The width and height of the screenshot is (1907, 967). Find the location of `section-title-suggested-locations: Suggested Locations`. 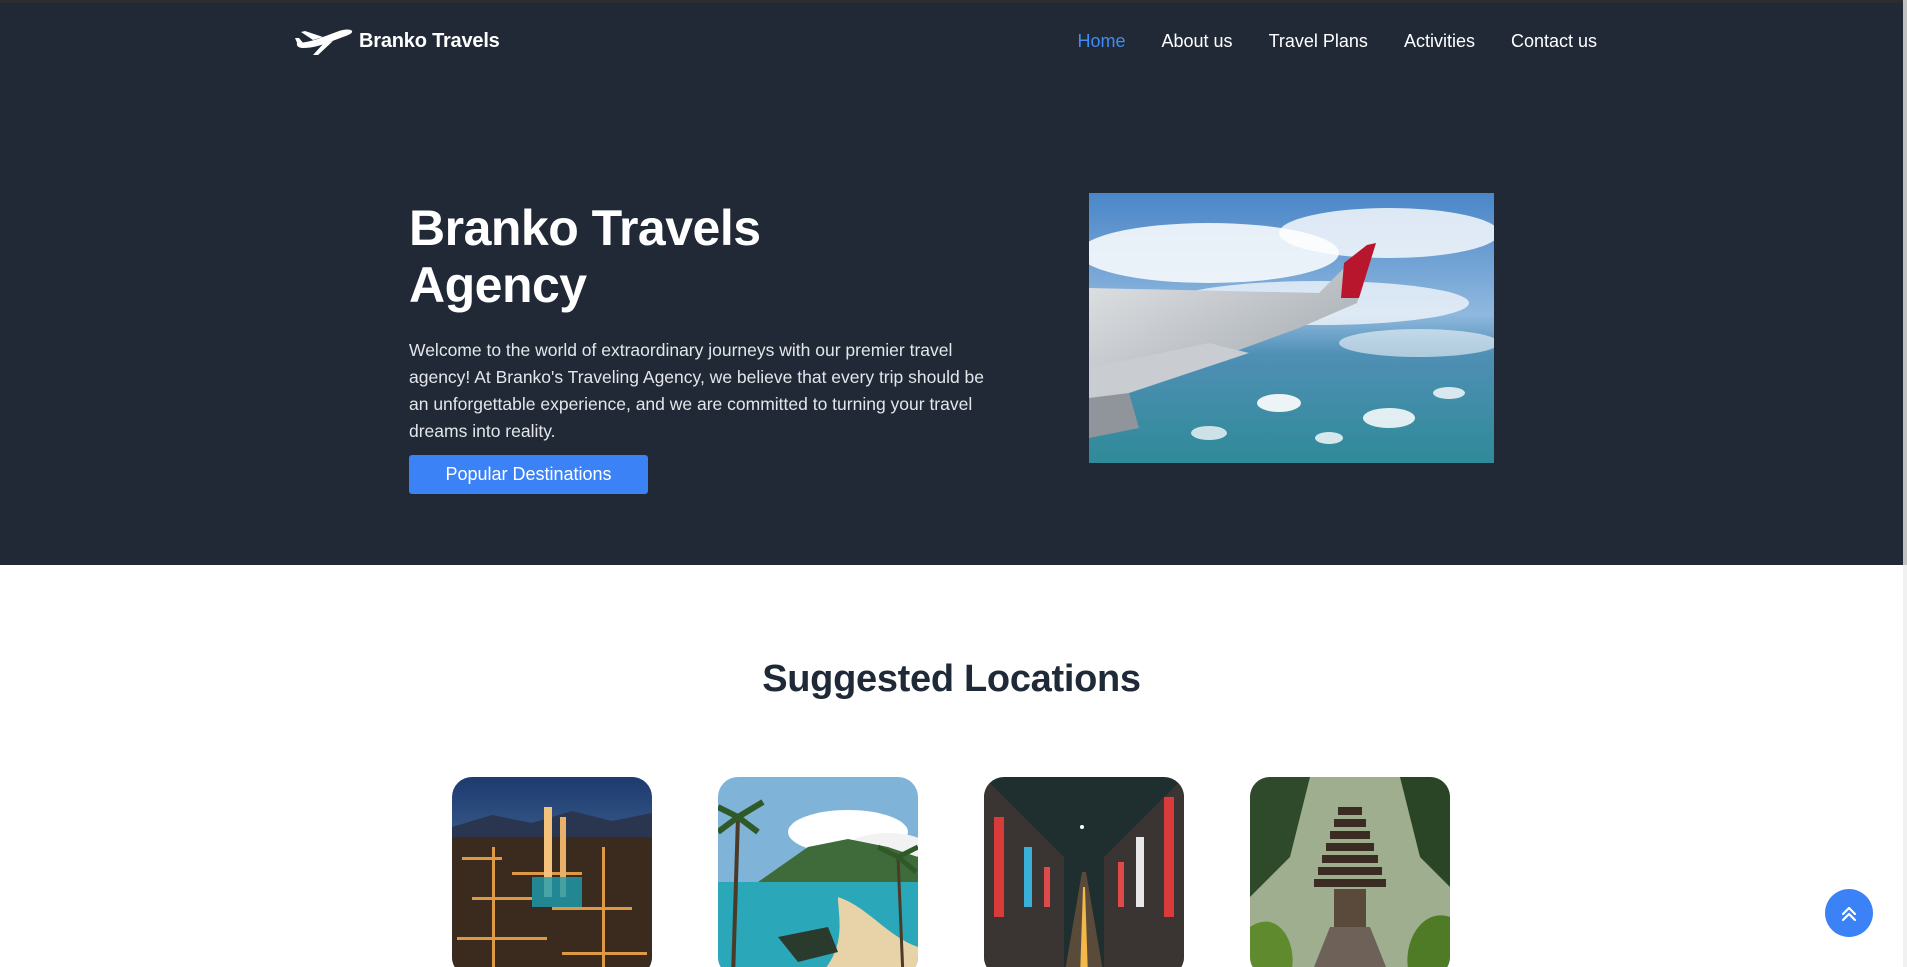

section-title-suggested-locations: Suggested Locations is located at coordinates (951, 679).